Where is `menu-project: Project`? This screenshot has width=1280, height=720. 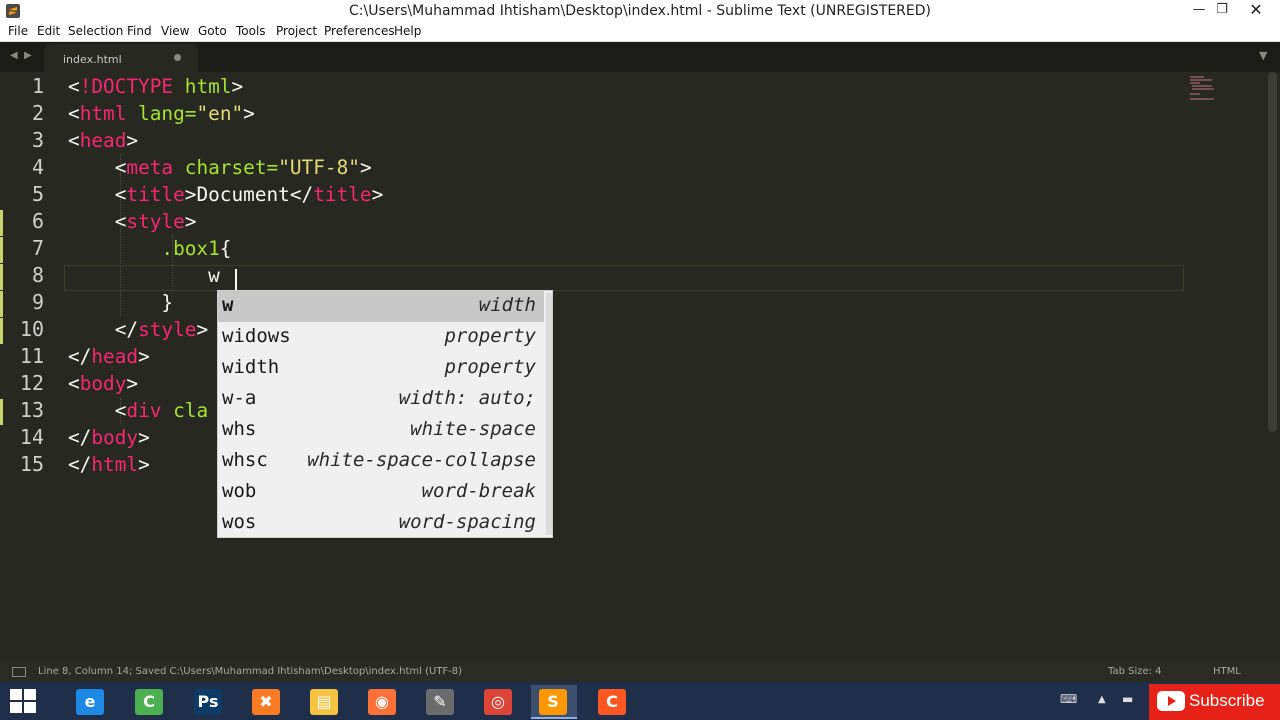
menu-project: Project is located at coordinates (296, 31).